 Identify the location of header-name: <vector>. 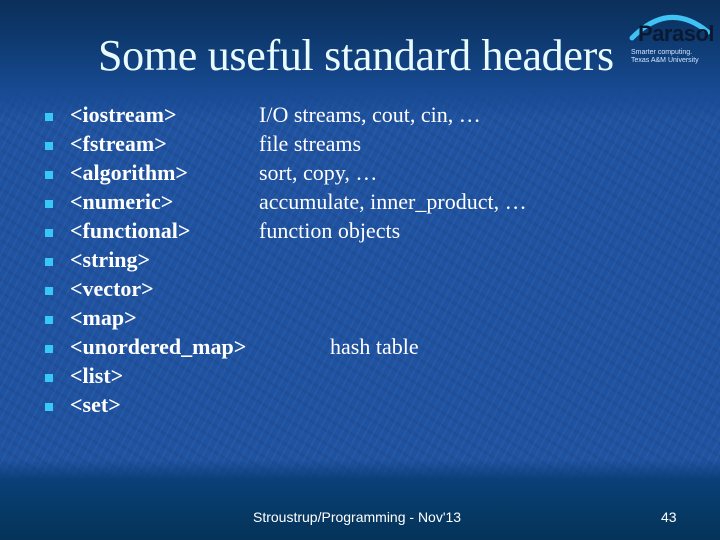
(112, 288).